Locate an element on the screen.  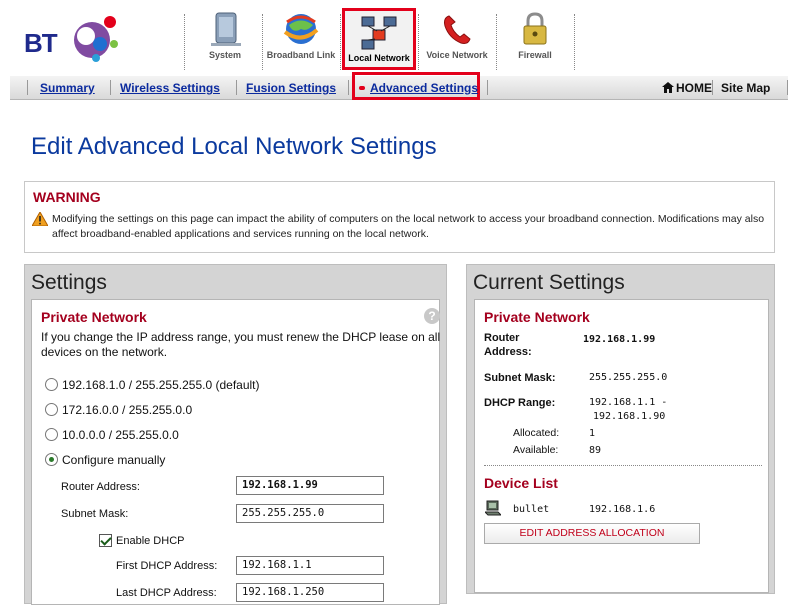
nav-label: Local Network is located at coordinates (379, 58).